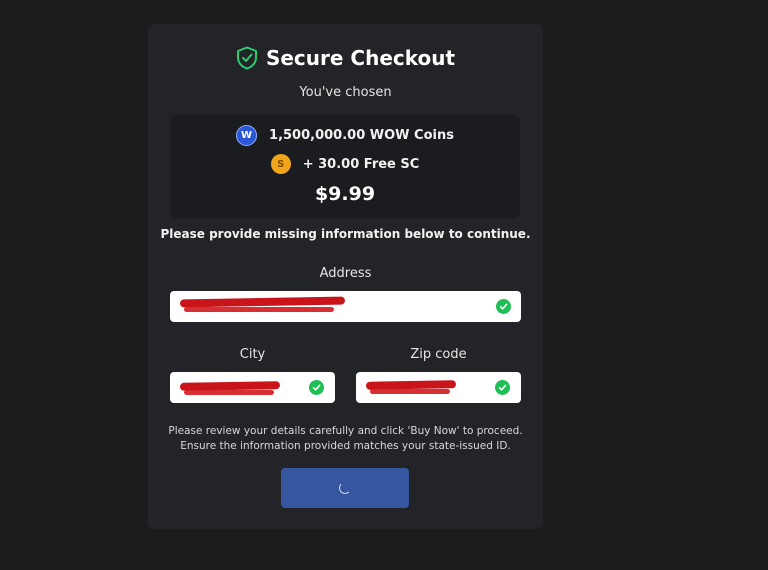 The height and width of the screenshot is (570, 768). I want to click on wow-coin-icon: W, so click(247, 135).